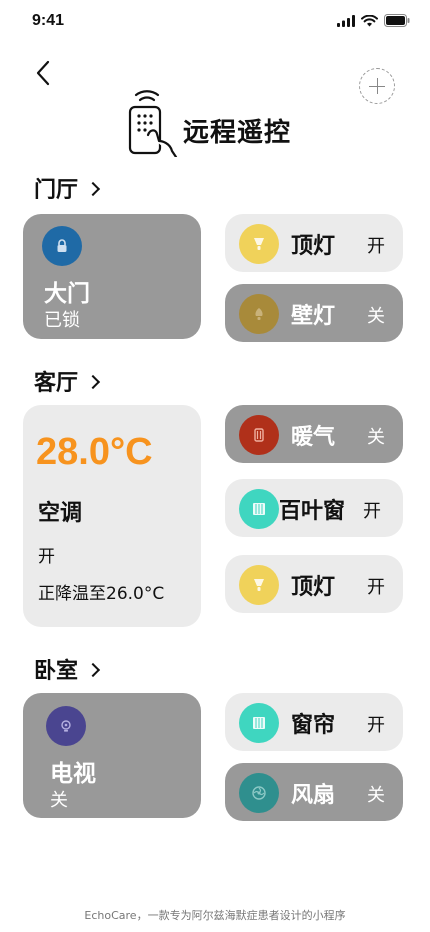 This screenshot has height=932, width=430. What do you see at coordinates (56, 190) in the screenshot?
I see `room-name: 门厅` at bounding box center [56, 190].